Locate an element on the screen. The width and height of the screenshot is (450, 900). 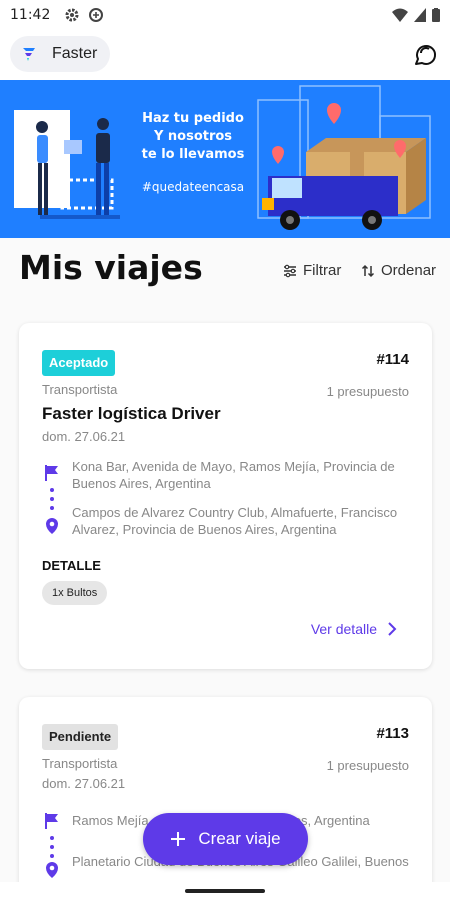
view-detail-link: Ver detalle is located at coordinates (354, 629).